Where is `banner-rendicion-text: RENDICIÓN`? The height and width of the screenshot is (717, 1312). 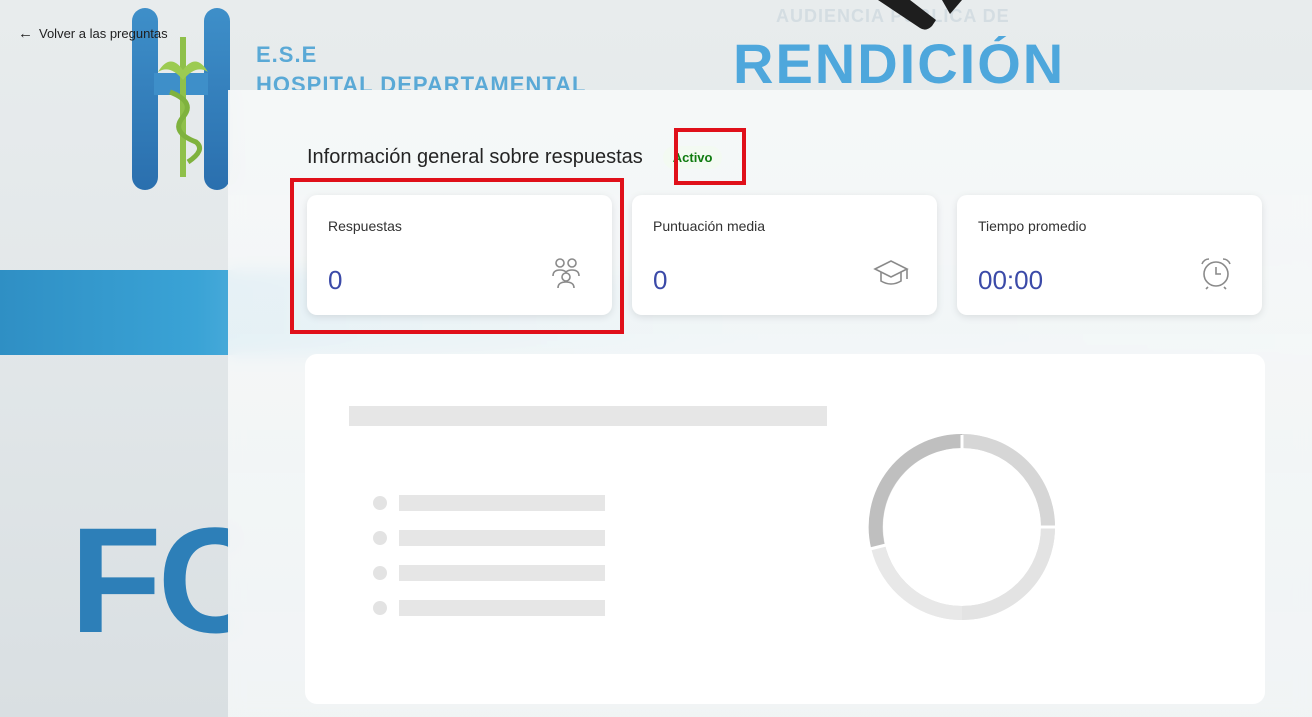 banner-rendicion-text: RENDICIÓN is located at coordinates (899, 64).